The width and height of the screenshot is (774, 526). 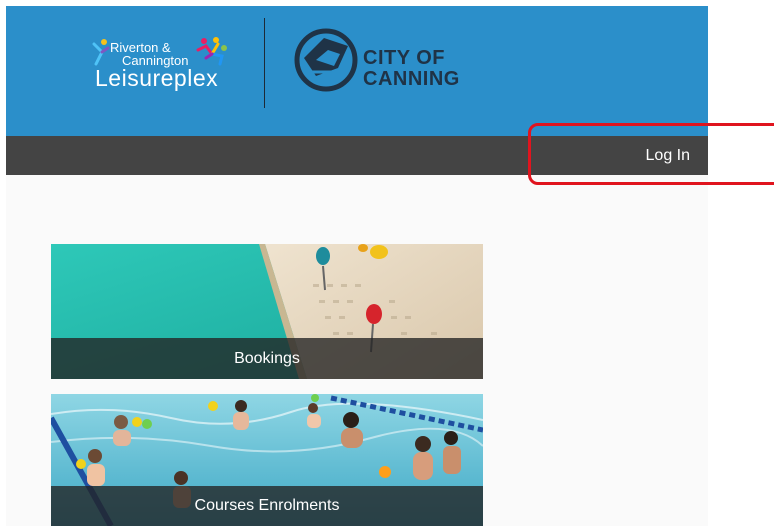 I want to click on login-link: Log In, so click(x=668, y=155).